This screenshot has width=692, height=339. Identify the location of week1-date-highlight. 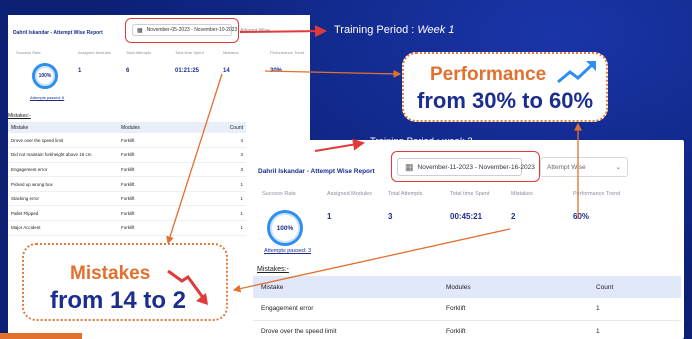
(182, 30).